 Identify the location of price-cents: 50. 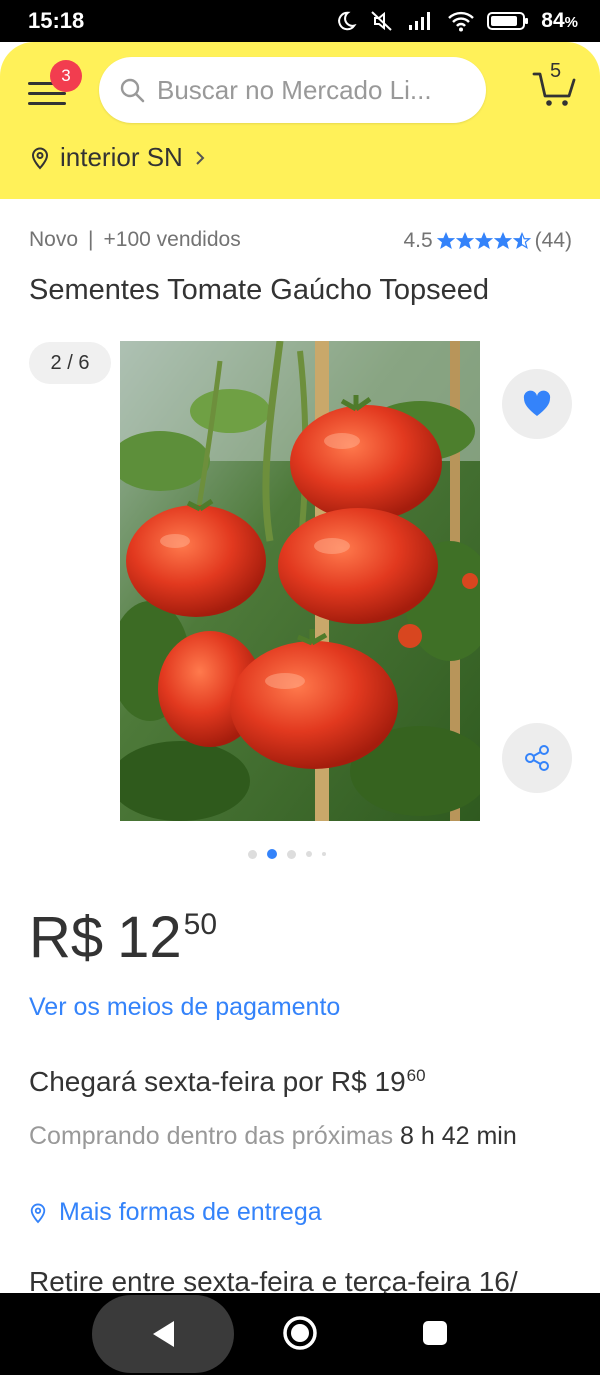
(200, 924).